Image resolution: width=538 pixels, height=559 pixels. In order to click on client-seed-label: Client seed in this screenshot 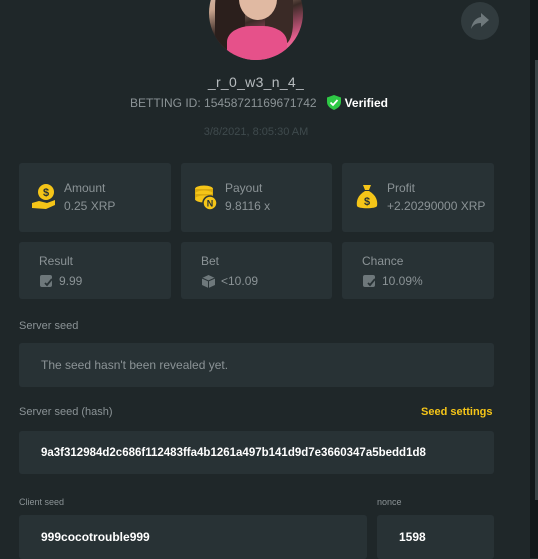, I will do `click(42, 502)`.